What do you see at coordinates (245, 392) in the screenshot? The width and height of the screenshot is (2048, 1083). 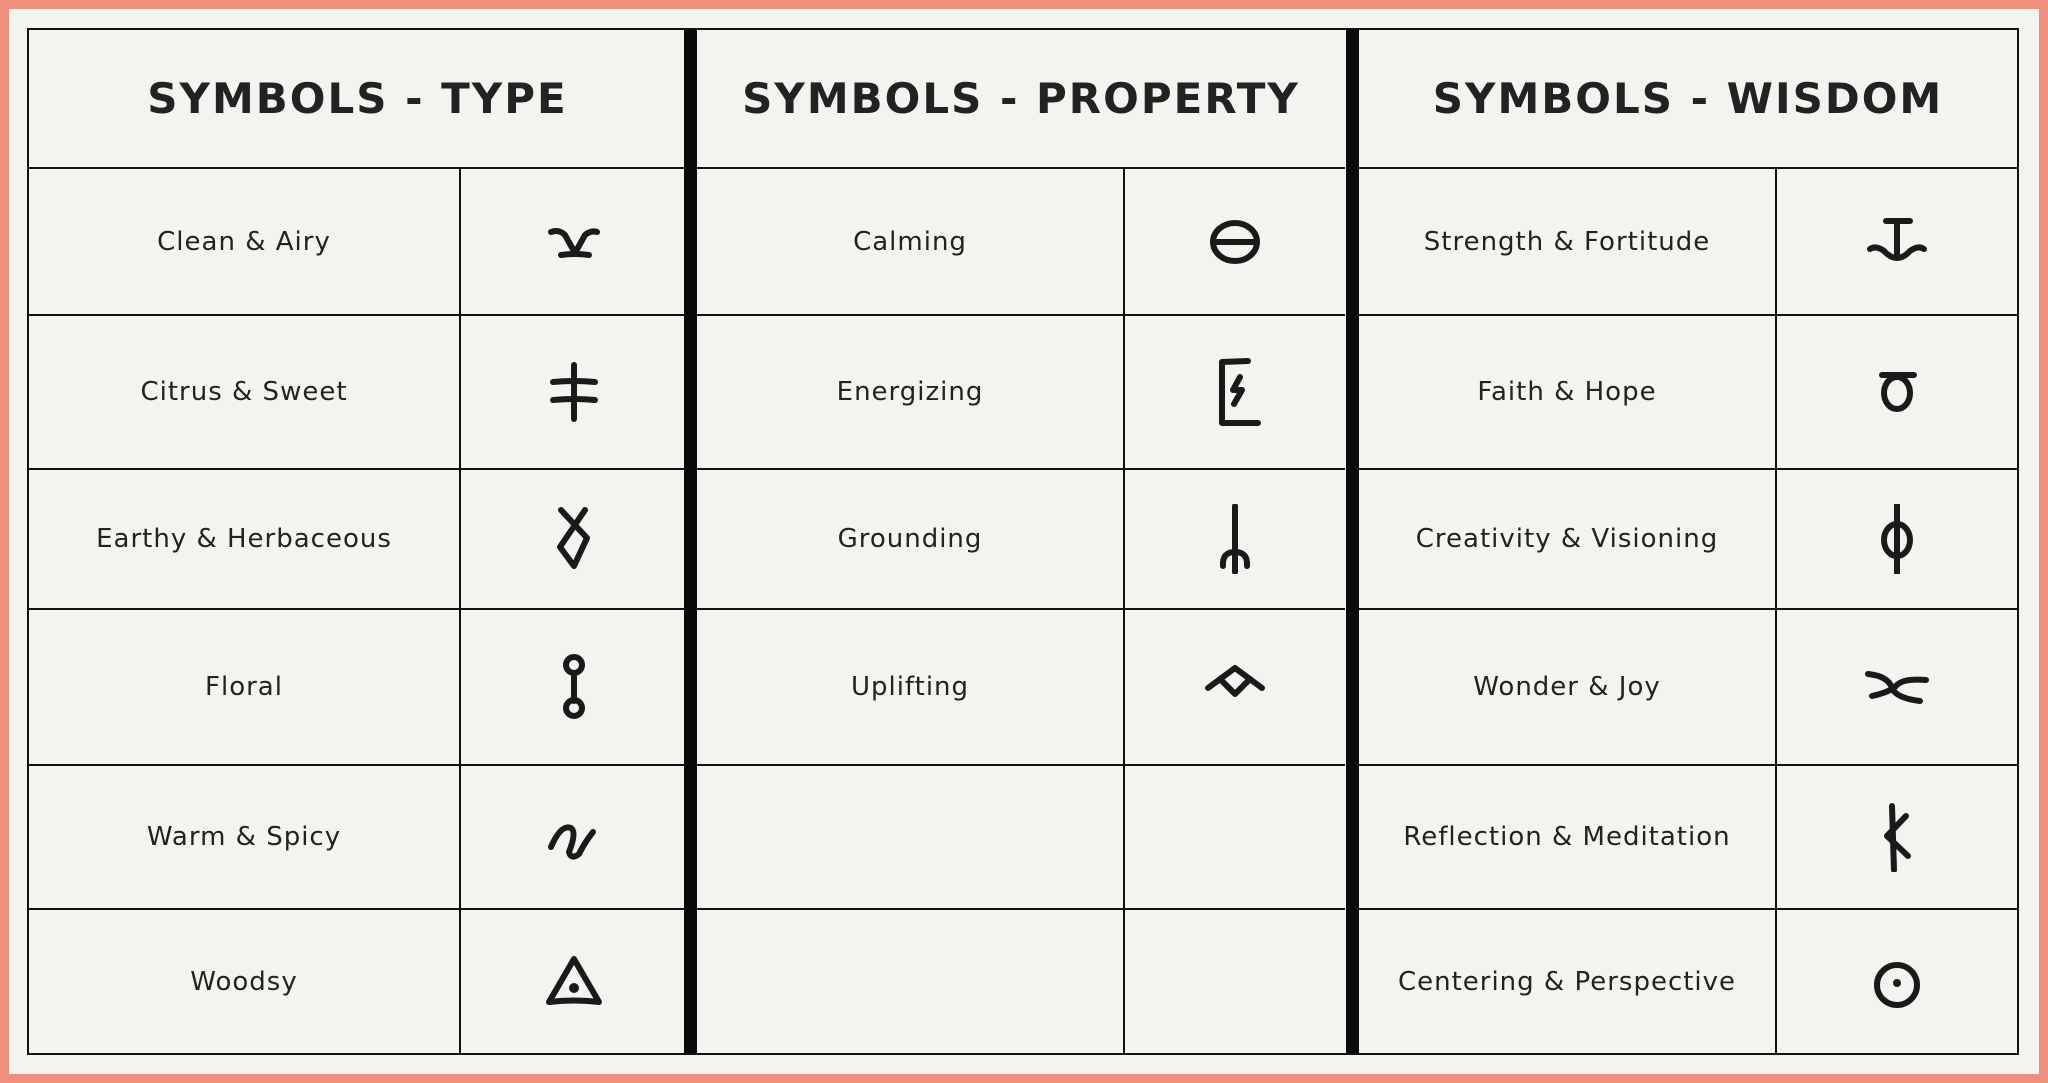 I see `row-label: Citrus & Sweet` at bounding box center [245, 392].